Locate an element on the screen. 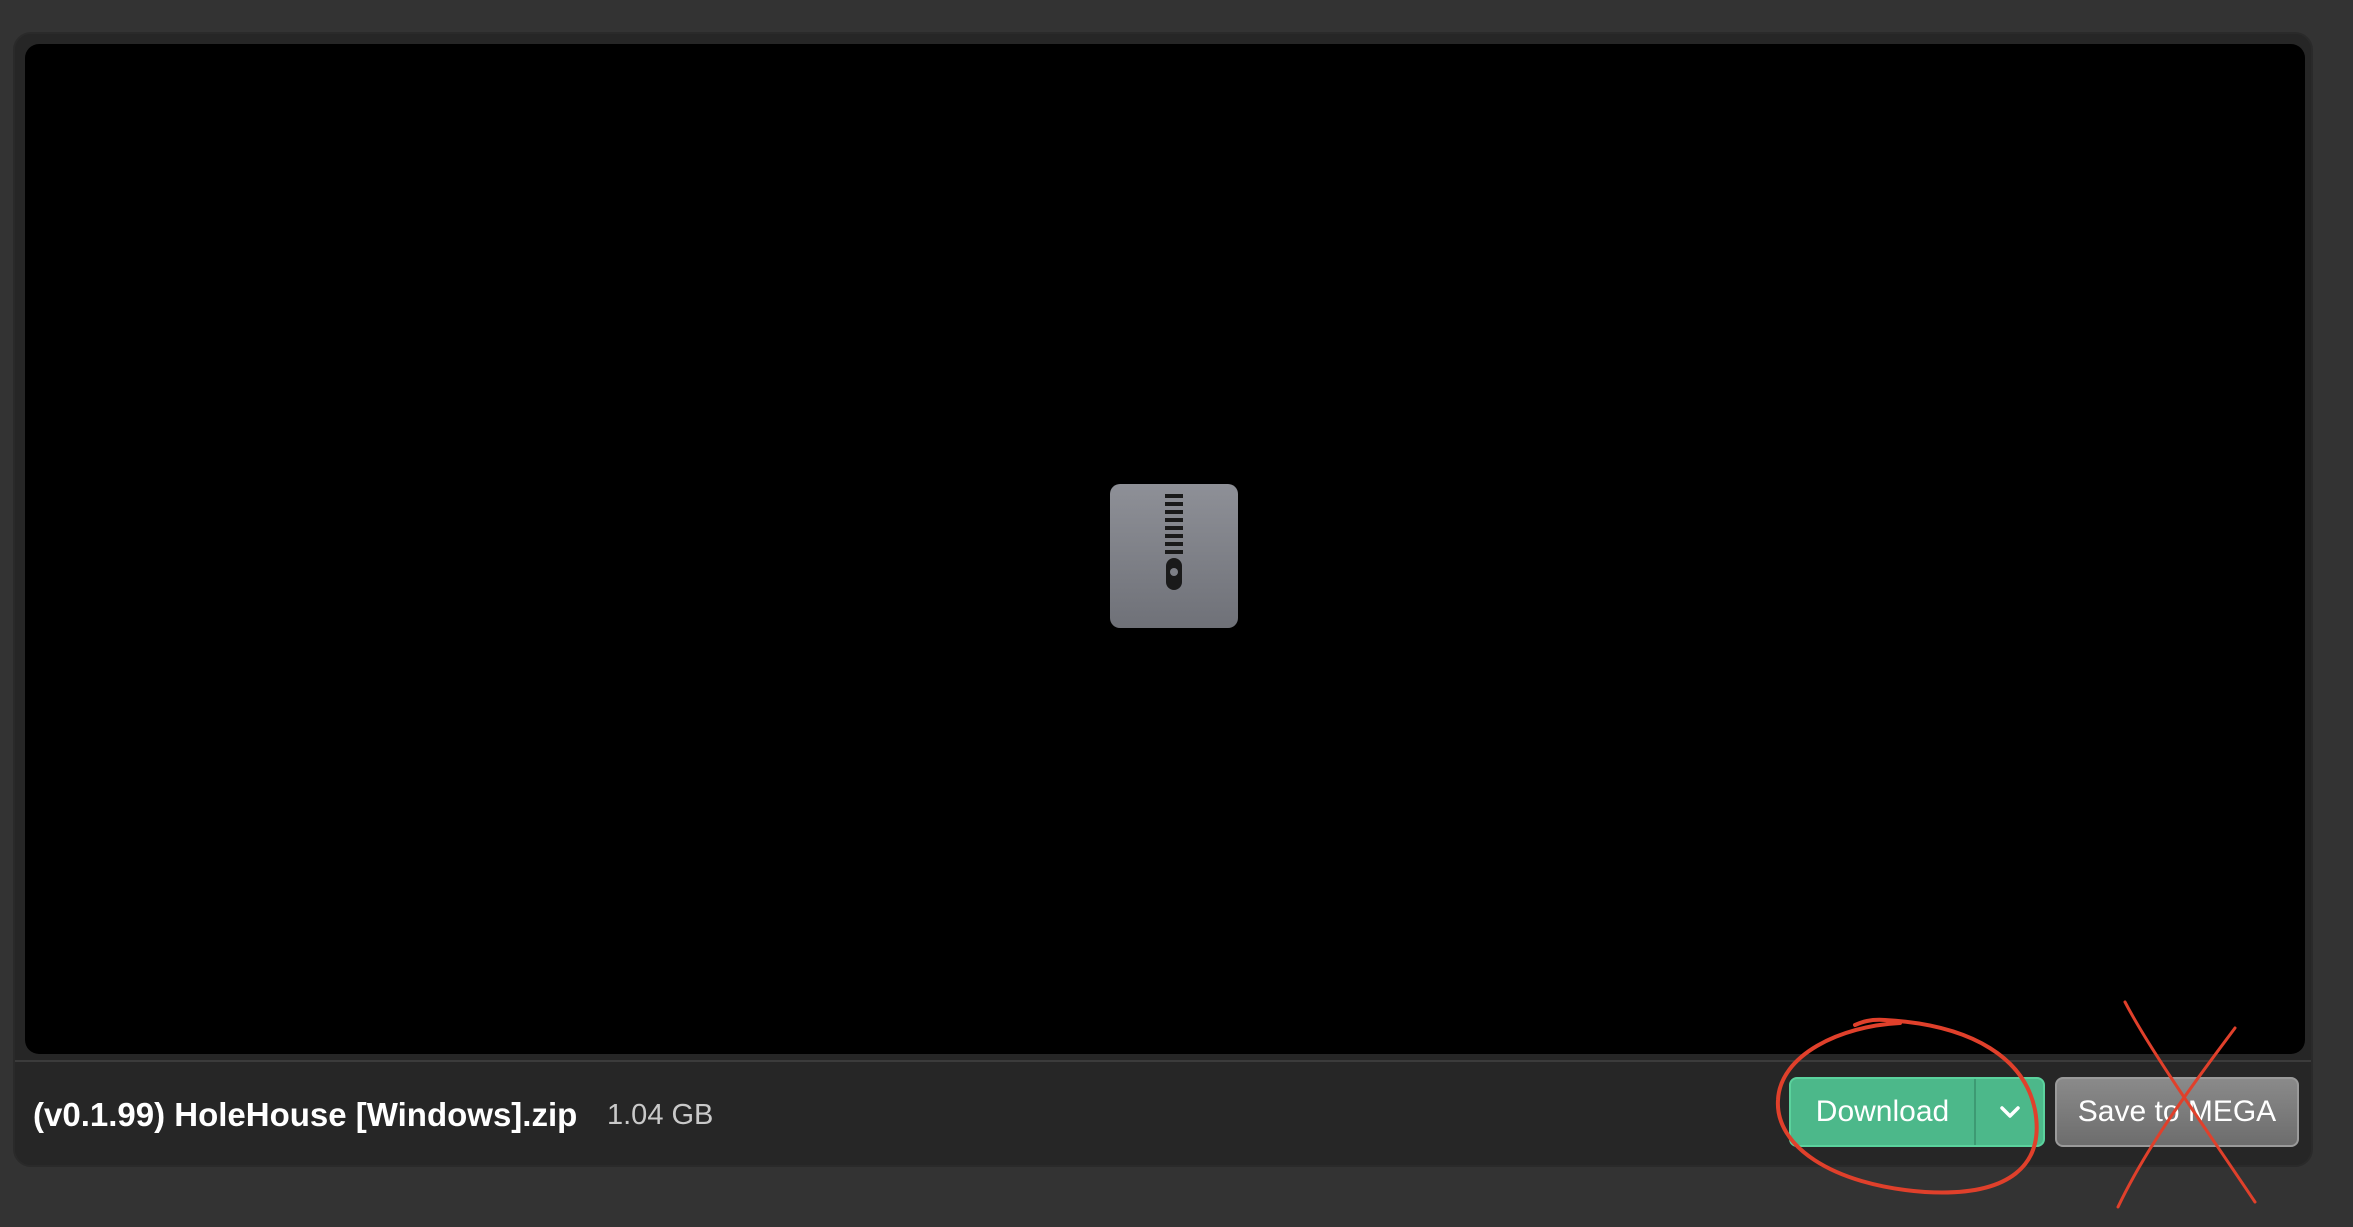 Image resolution: width=2353 pixels, height=1227 pixels. download-button: Download is located at coordinates (1882, 1112).